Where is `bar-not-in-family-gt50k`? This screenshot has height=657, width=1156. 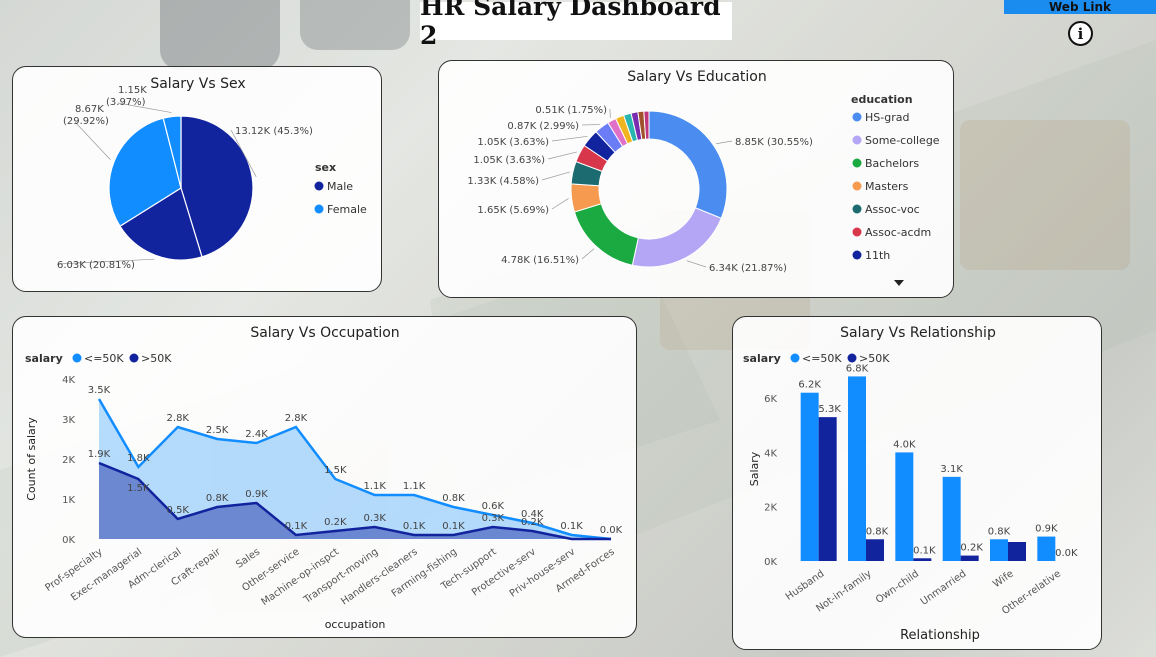
bar-not-in-family-gt50k is located at coordinates (875, 550).